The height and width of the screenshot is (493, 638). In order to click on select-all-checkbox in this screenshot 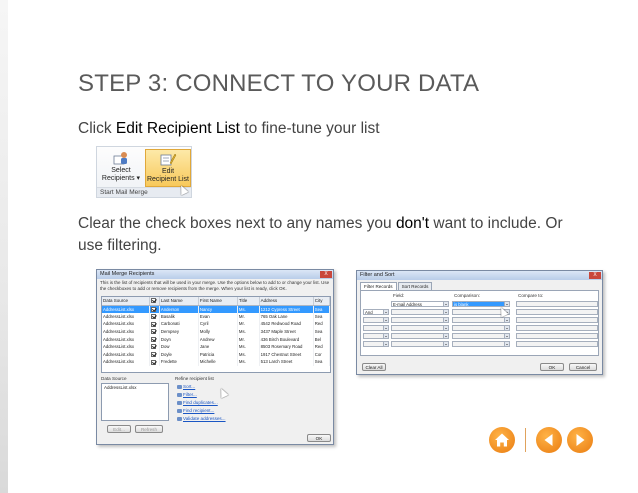, I will do `click(154, 301)`.